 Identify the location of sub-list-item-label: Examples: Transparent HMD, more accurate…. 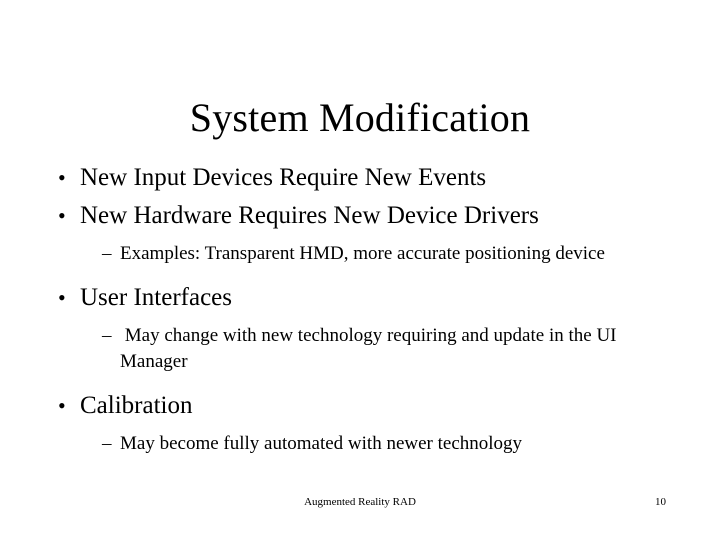
(362, 253).